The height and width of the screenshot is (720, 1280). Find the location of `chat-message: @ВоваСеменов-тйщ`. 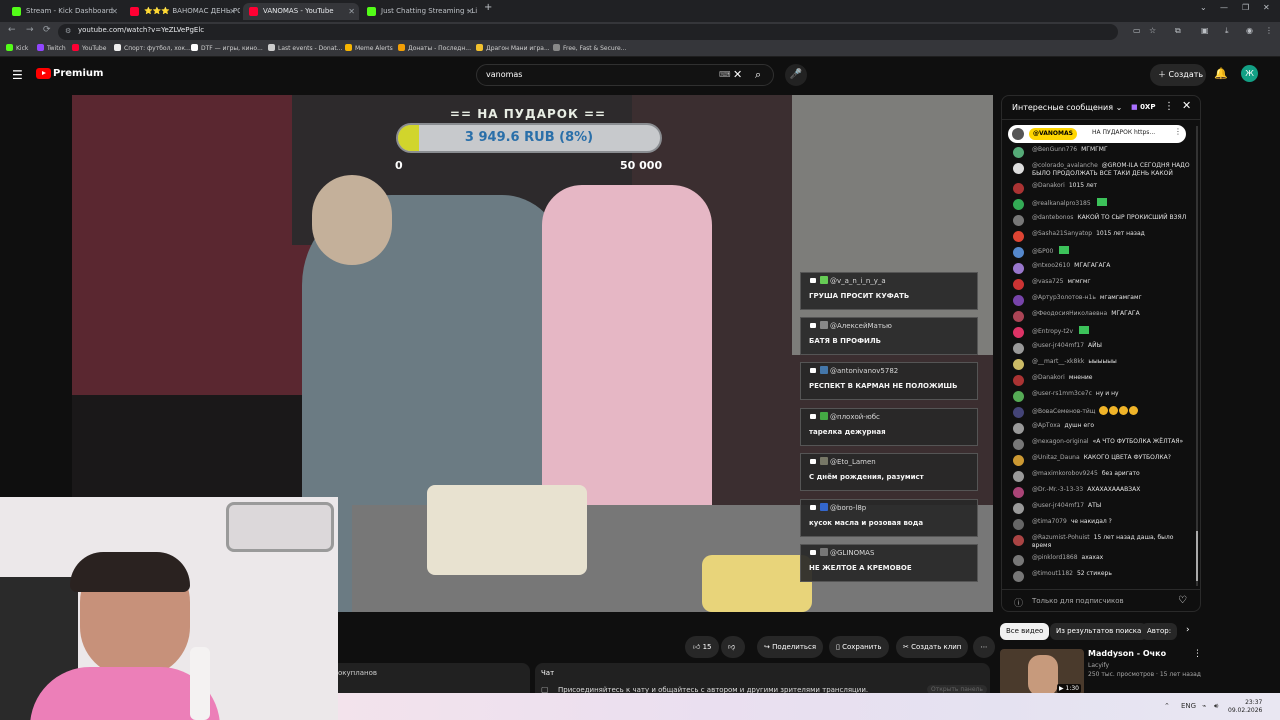

chat-message: @ВоваСеменов-тйщ is located at coordinates (1101, 412).